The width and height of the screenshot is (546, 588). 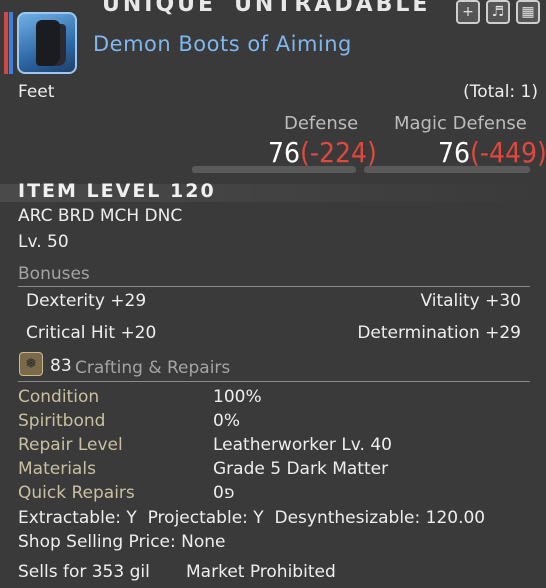 What do you see at coordinates (153, 368) in the screenshot?
I see `crafting-title: Crafting & Repairs` at bounding box center [153, 368].